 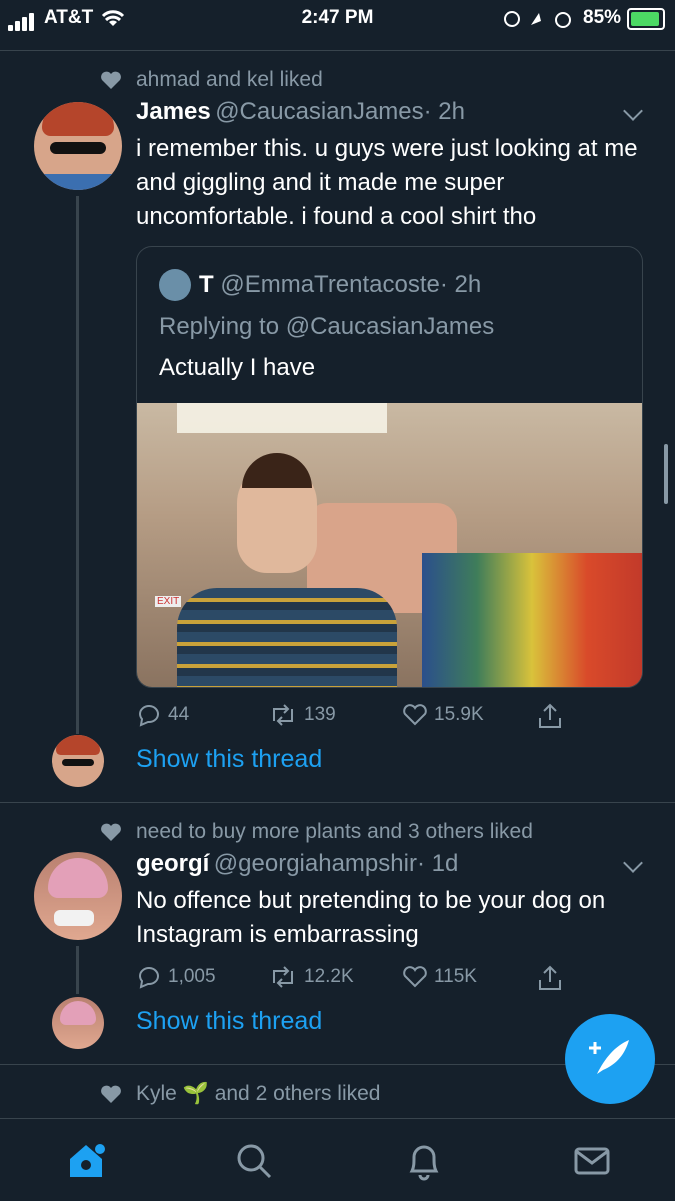 What do you see at coordinates (156, 1093) in the screenshot?
I see `liked-by-name: Kyle` at bounding box center [156, 1093].